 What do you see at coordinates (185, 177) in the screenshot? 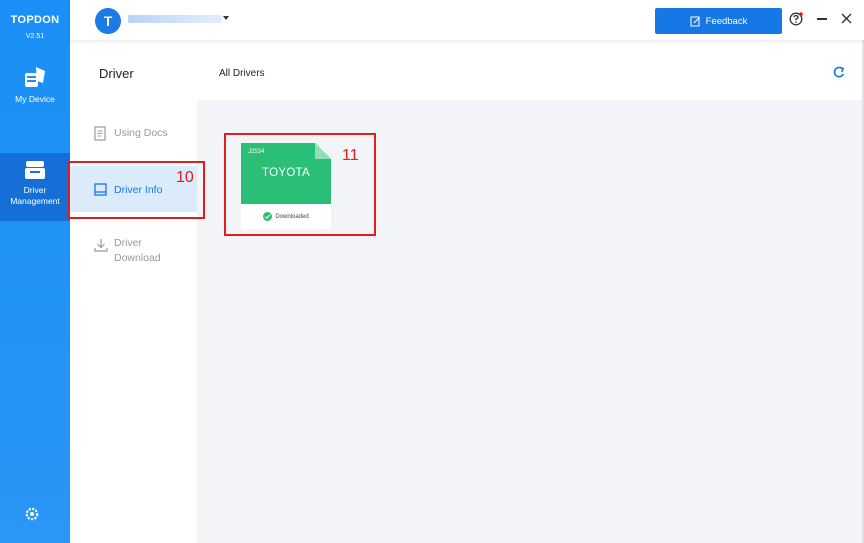
I see `callout-number-10: 10` at bounding box center [185, 177].